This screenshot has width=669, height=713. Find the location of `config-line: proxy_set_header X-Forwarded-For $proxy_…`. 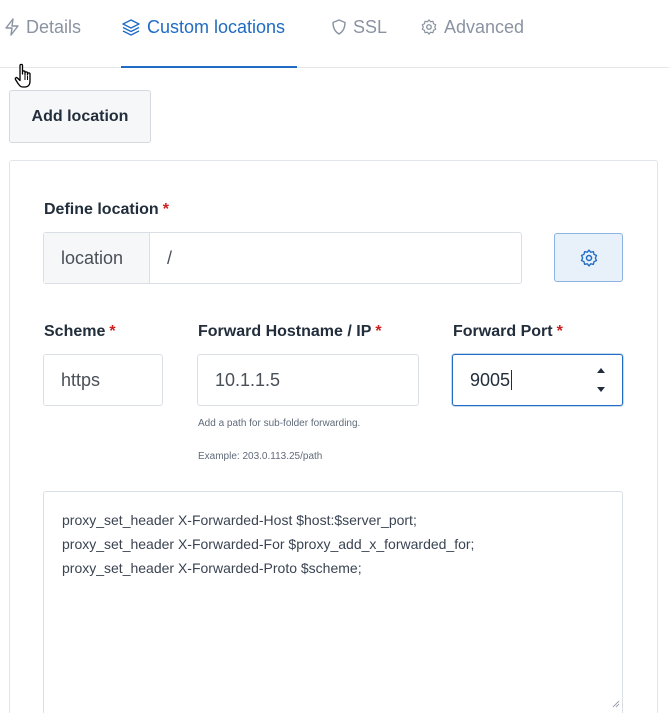

config-line: proxy_set_header X-Forwarded-For $proxy_… is located at coordinates (268, 544).